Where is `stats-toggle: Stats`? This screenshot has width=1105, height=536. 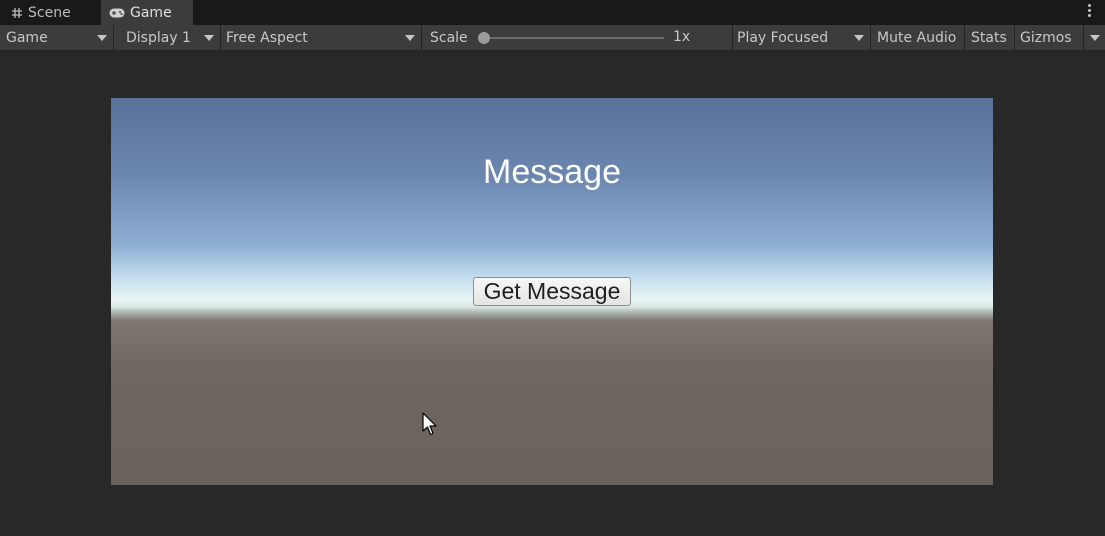 stats-toggle: Stats is located at coordinates (990, 37).